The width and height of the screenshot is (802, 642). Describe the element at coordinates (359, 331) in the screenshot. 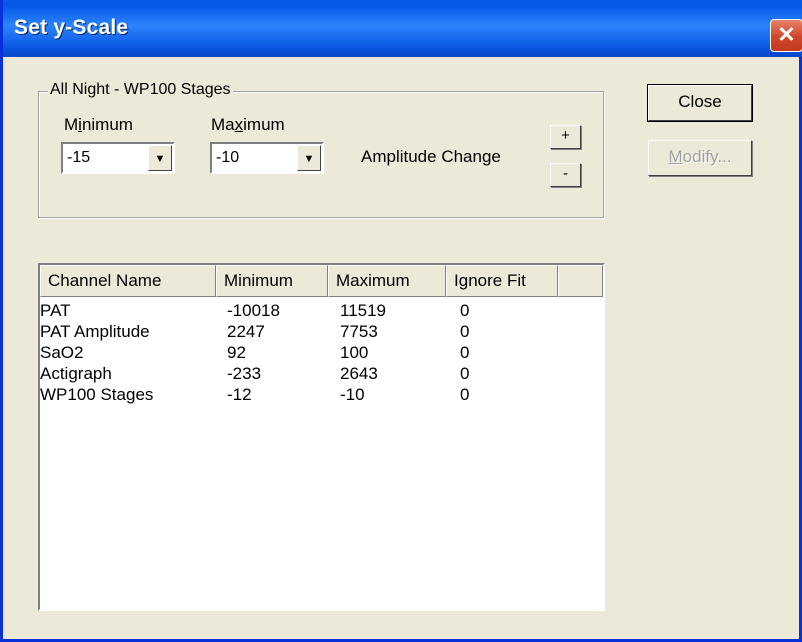

I see `cell-maximum: 7753` at that location.